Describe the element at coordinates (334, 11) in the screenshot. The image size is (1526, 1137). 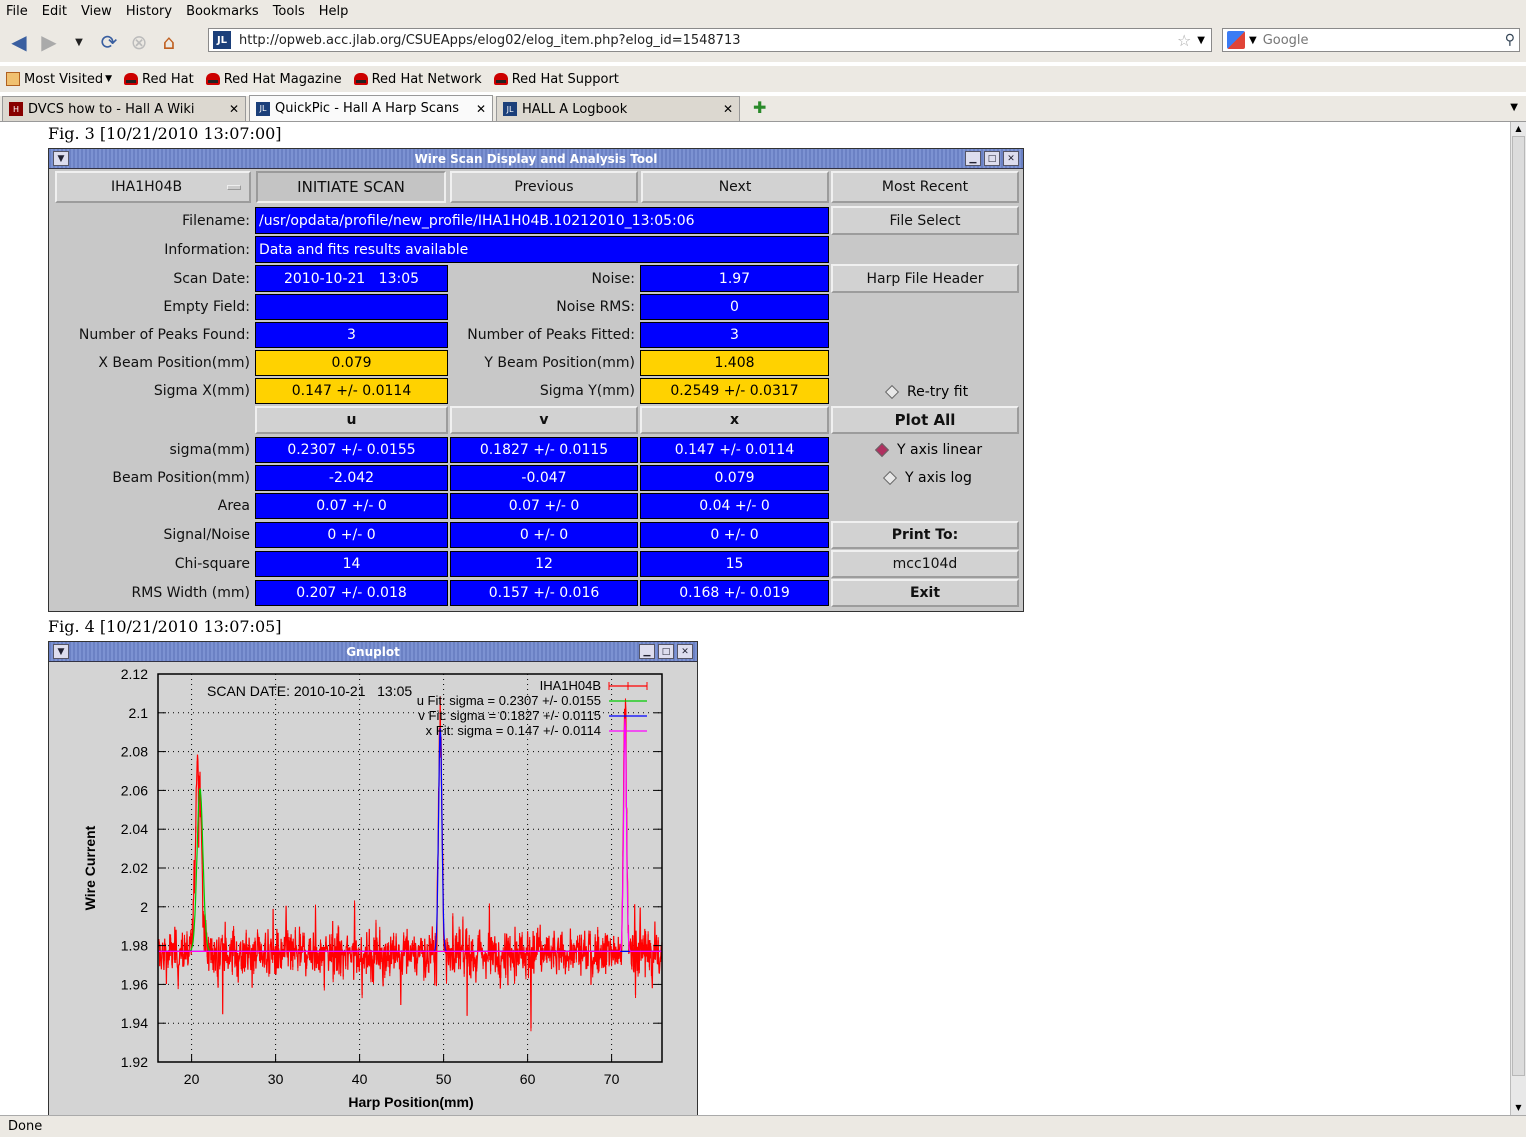
I see `menu-help: Help` at that location.